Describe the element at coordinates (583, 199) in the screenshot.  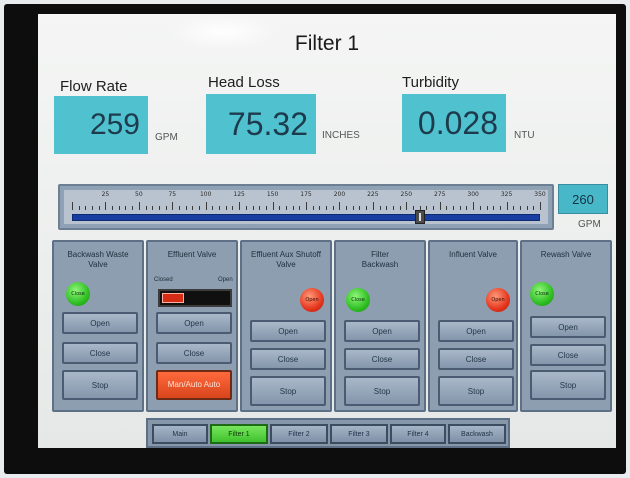
I see `slider-value-display: 260` at that location.